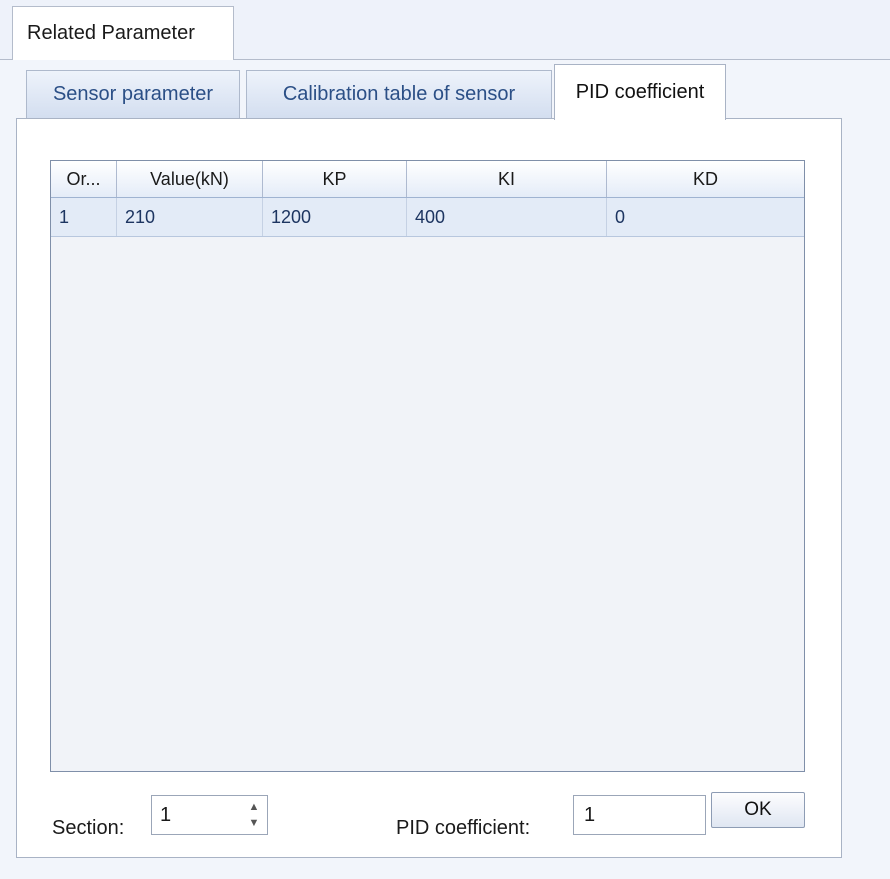 This screenshot has width=890, height=879. Describe the element at coordinates (111, 33) in the screenshot. I see `tab-related-parameter-label: Related Parameter` at that location.